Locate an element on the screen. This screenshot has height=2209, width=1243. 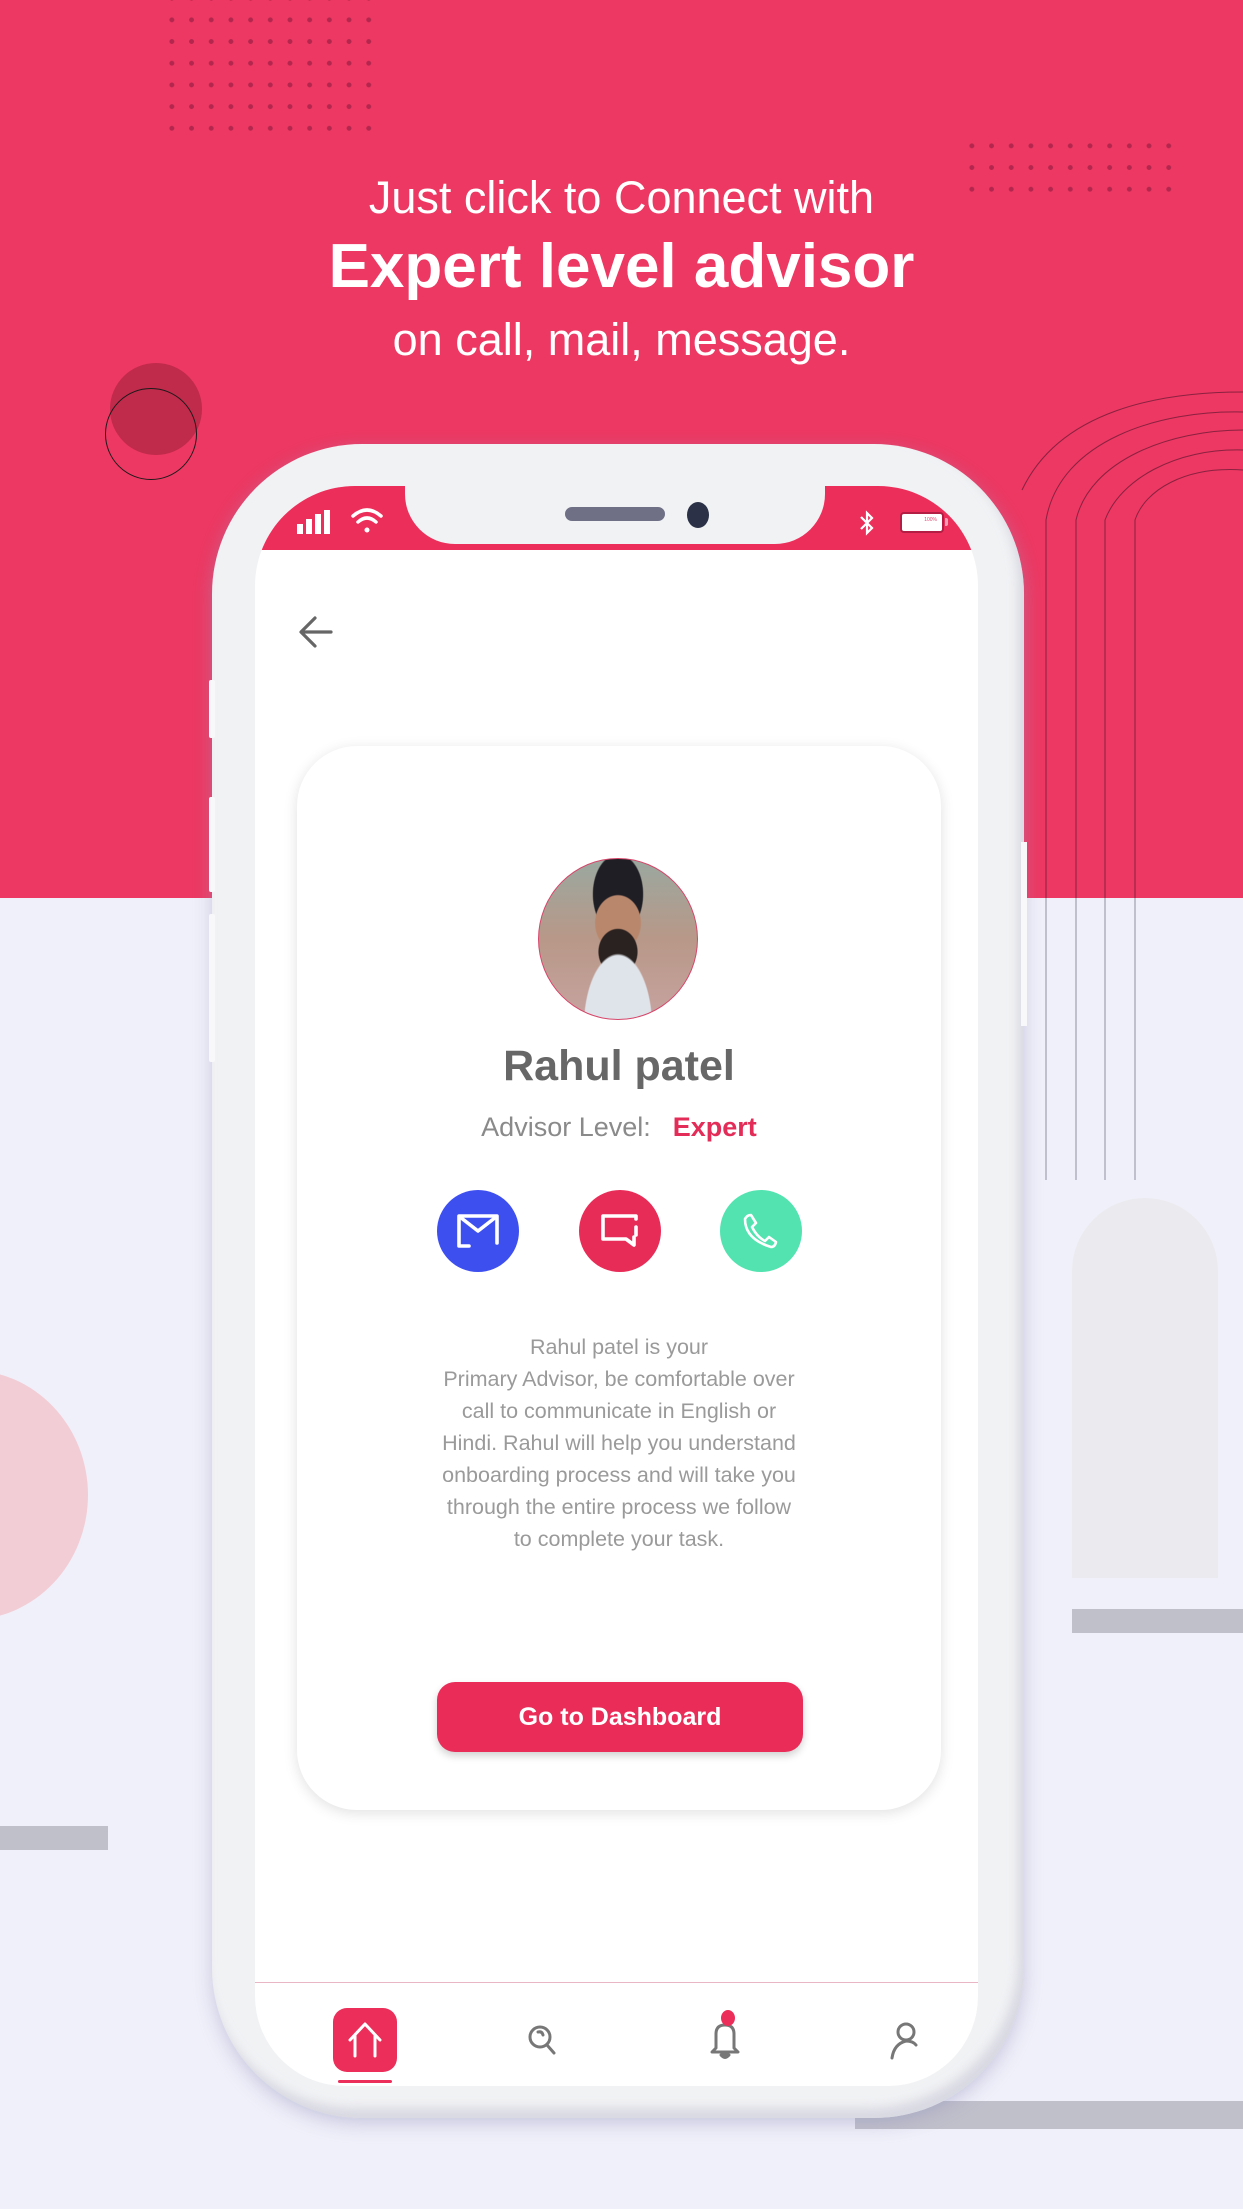
description-line: Hindi. Rahul will help you understand is located at coordinates (619, 1443).